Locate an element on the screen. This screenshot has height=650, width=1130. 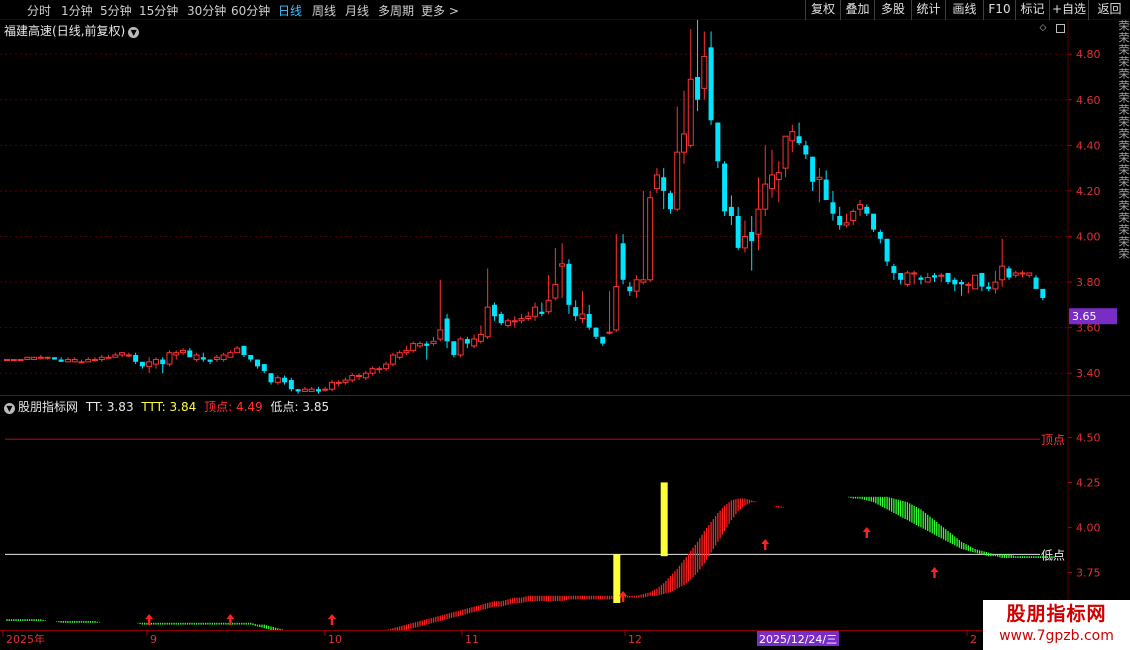
period-2: 5分钟 is located at coordinates (116, 10).